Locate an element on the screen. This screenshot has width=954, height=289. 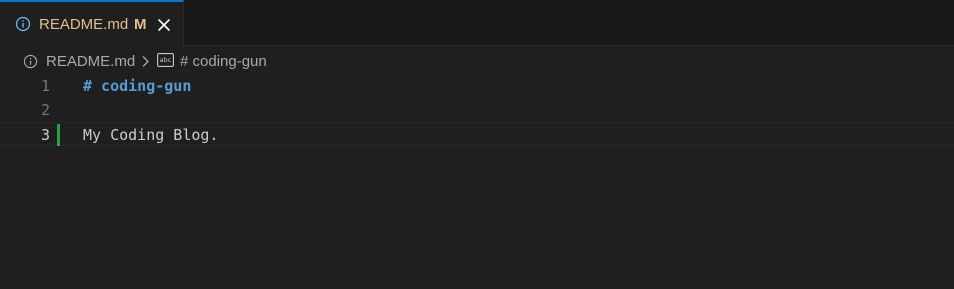
svg-text: abc is located at coordinates (166, 60).